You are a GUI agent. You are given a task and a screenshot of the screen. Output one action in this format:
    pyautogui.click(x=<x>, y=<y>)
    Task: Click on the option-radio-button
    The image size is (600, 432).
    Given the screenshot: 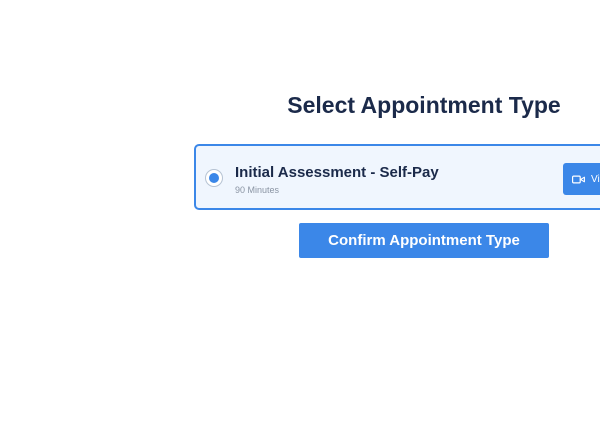 What is the action you would take?
    pyautogui.click(x=214, y=178)
    